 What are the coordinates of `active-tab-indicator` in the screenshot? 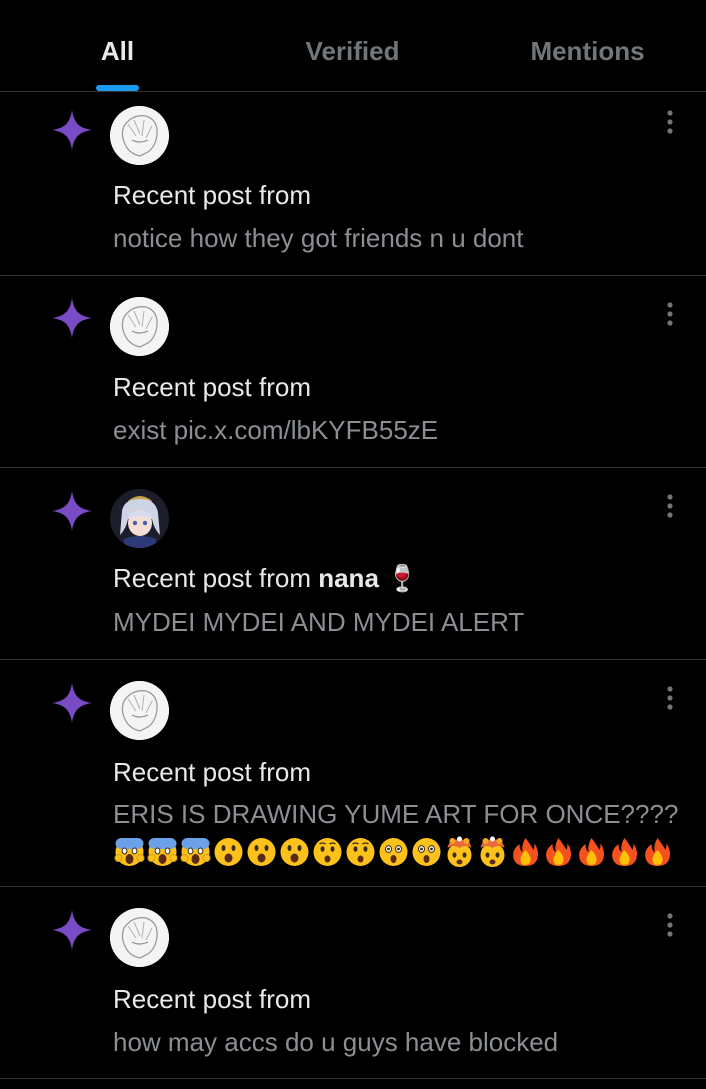 It's located at (117, 88).